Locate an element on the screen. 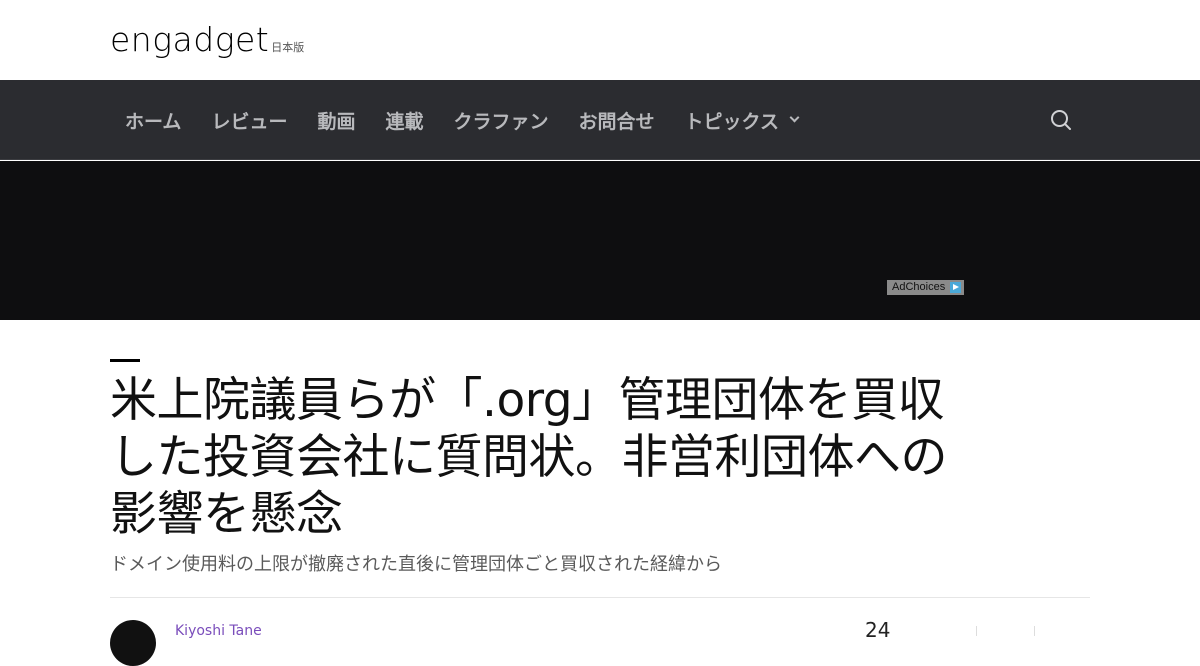 This screenshot has width=1200, height=666. author-avatar is located at coordinates (133, 643).